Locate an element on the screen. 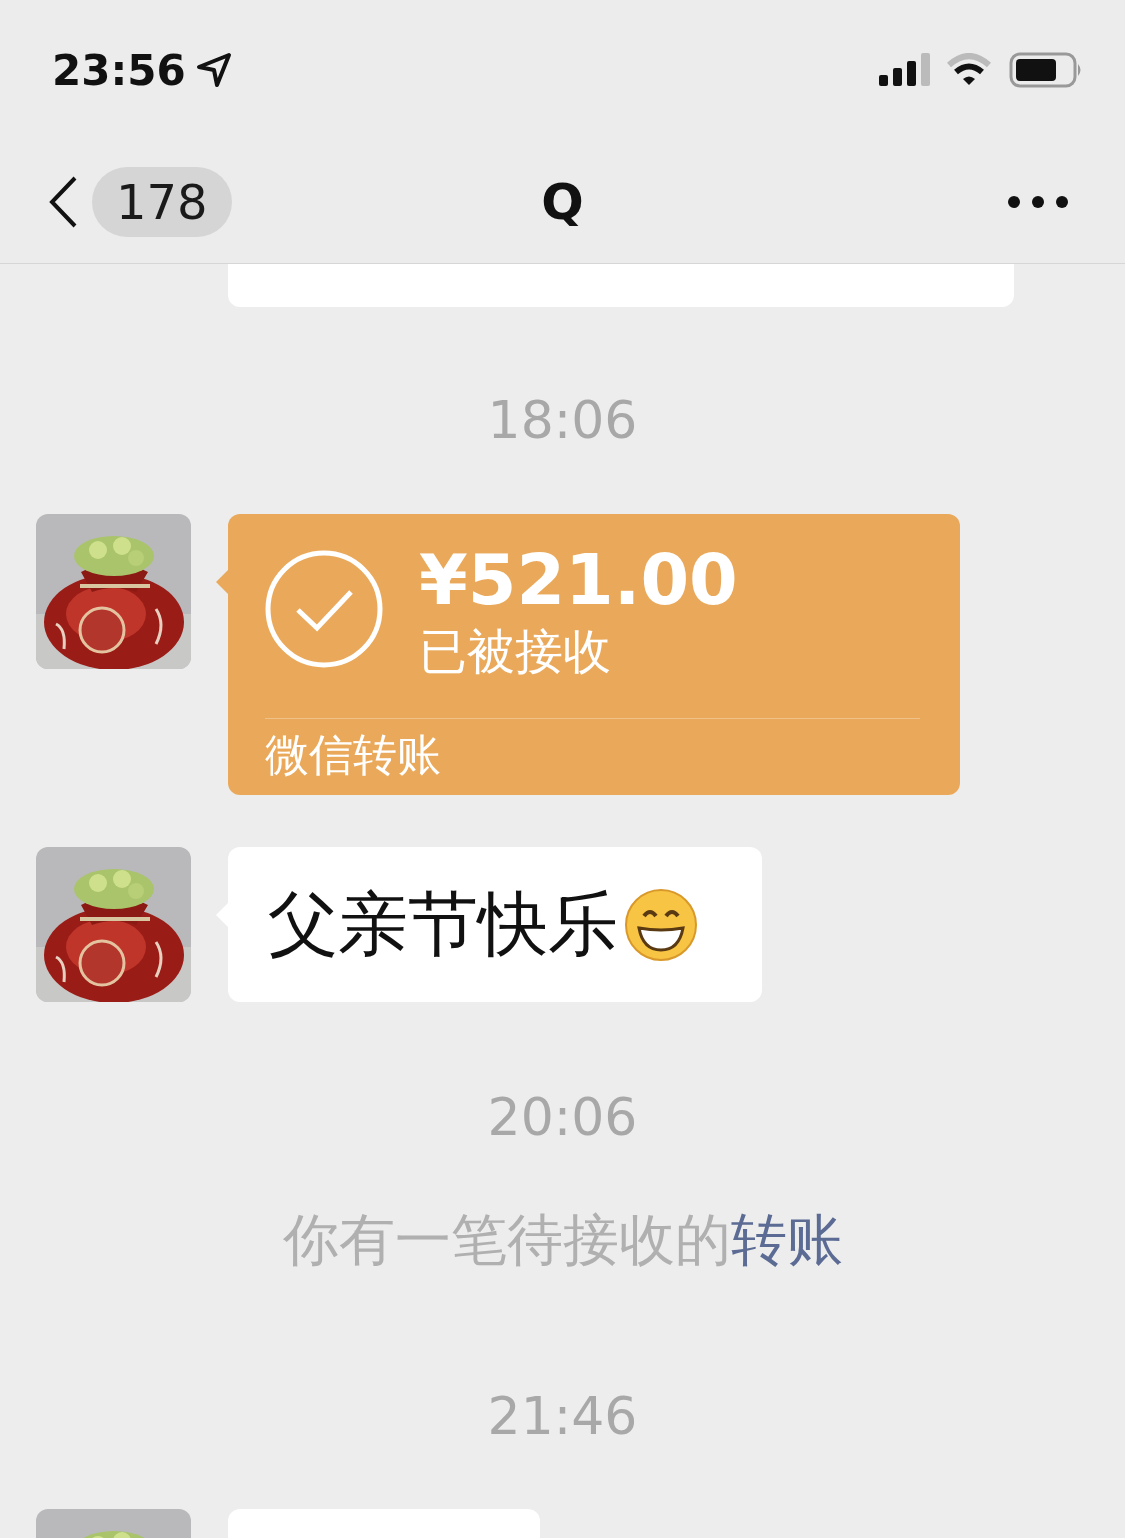  transfer-link: 转账 is located at coordinates (786, 1239).